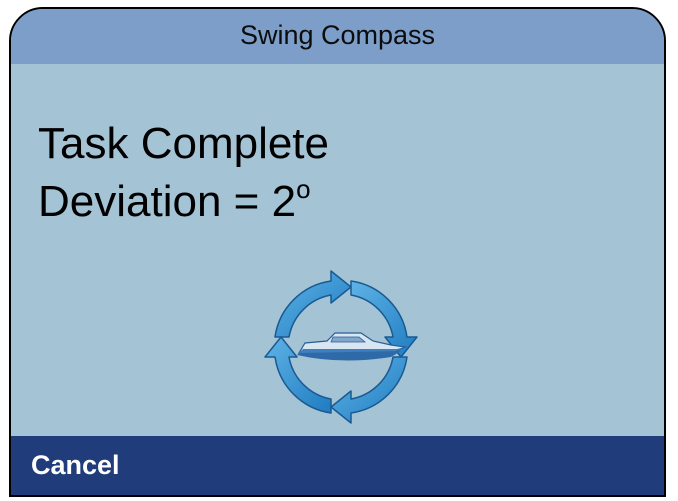  Describe the element at coordinates (303, 189) in the screenshot. I see `degree-symbol: o` at that location.